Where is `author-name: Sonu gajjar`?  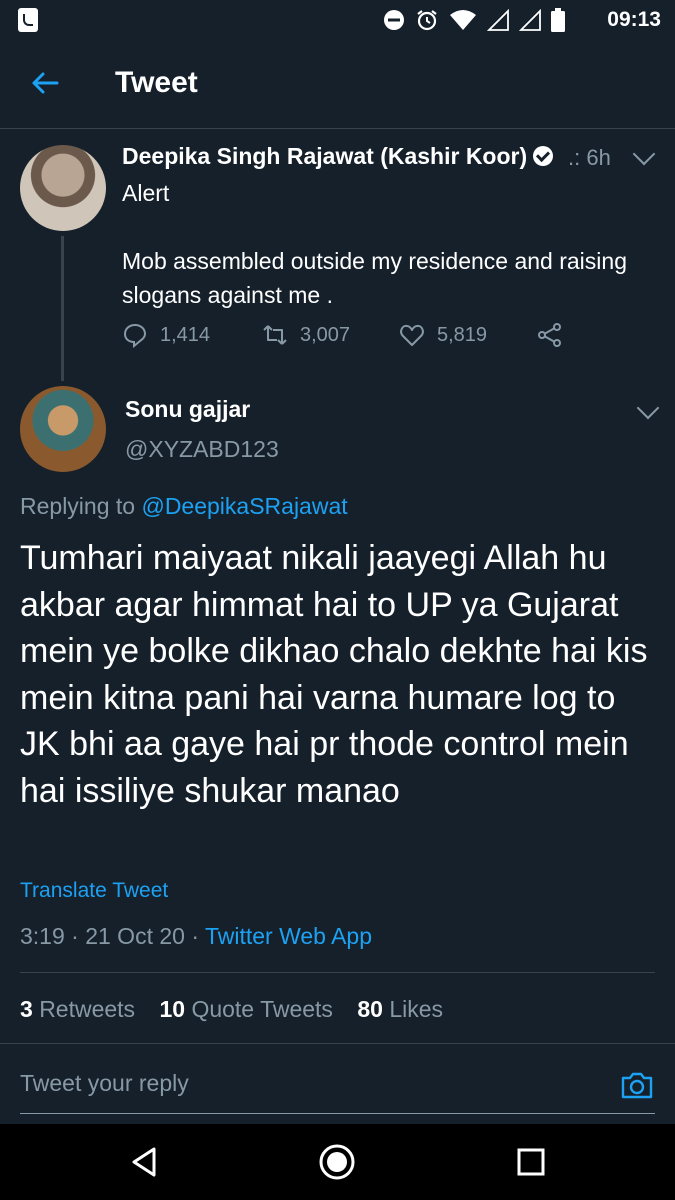 author-name: Sonu gajjar is located at coordinates (187, 409).